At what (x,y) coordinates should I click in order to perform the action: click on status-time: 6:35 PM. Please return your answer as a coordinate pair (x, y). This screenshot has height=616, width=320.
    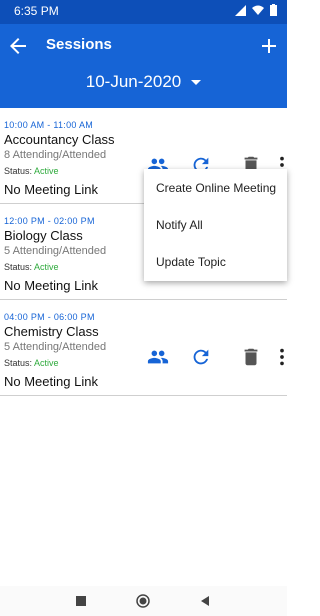
    Looking at the image, I should click on (36, 11).